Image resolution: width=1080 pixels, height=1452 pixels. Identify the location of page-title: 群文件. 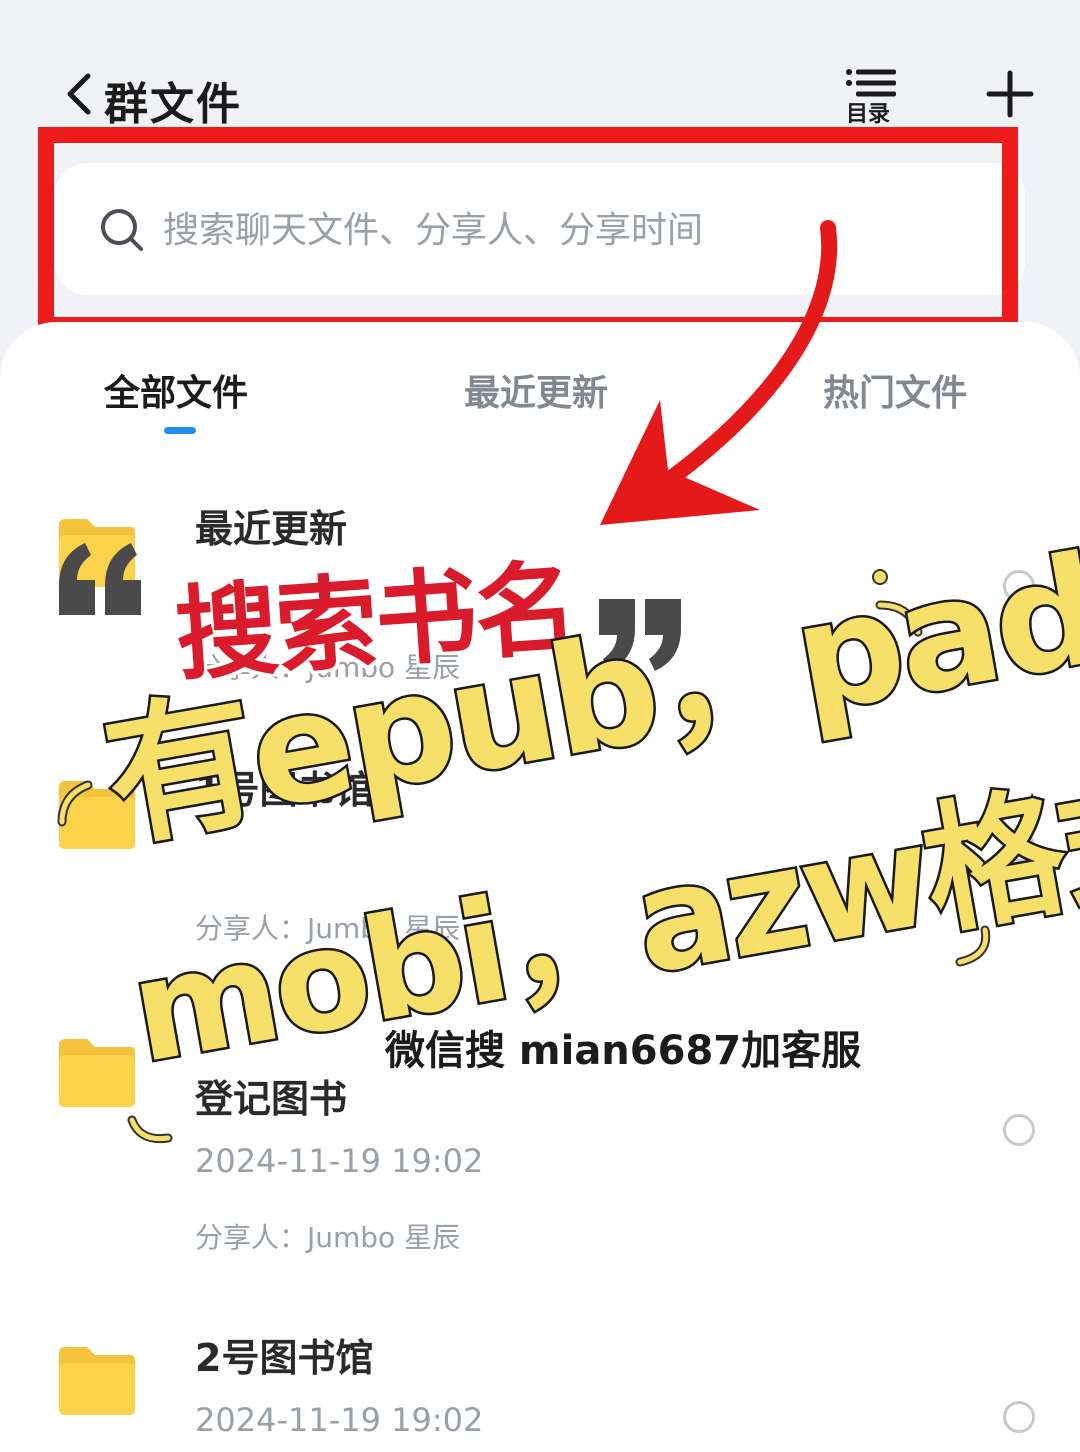
(173, 104).